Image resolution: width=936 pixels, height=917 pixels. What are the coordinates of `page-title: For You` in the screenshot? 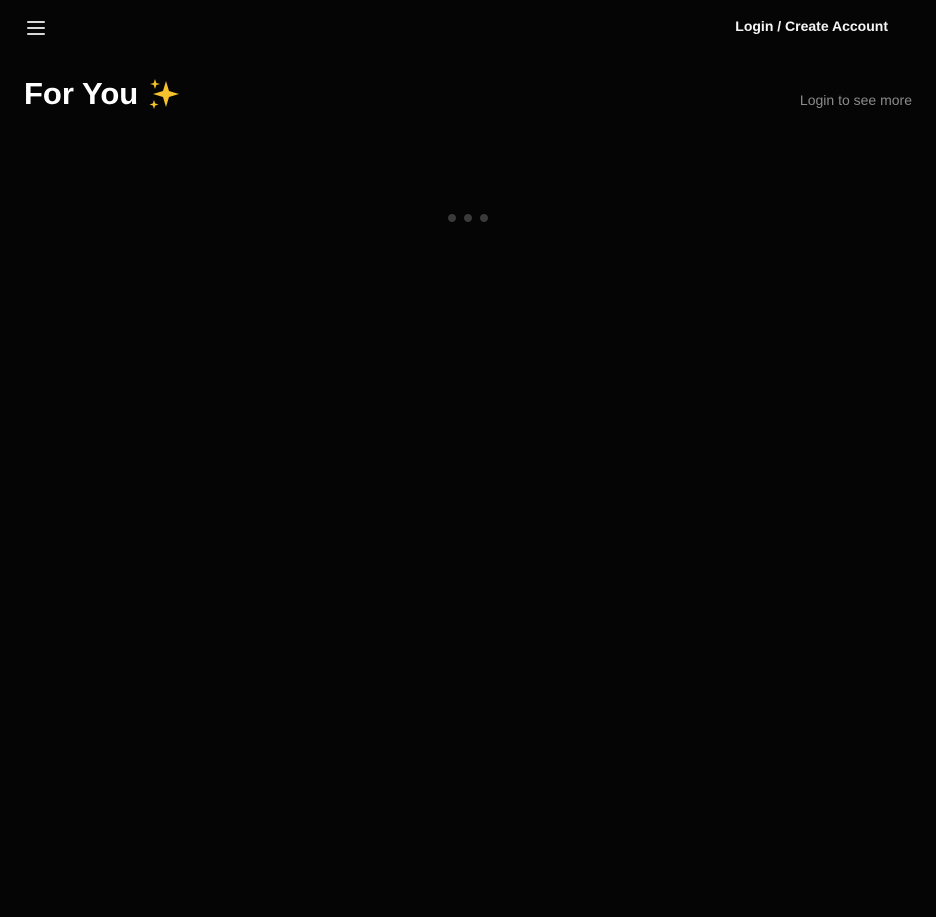 It's located at (81, 93).